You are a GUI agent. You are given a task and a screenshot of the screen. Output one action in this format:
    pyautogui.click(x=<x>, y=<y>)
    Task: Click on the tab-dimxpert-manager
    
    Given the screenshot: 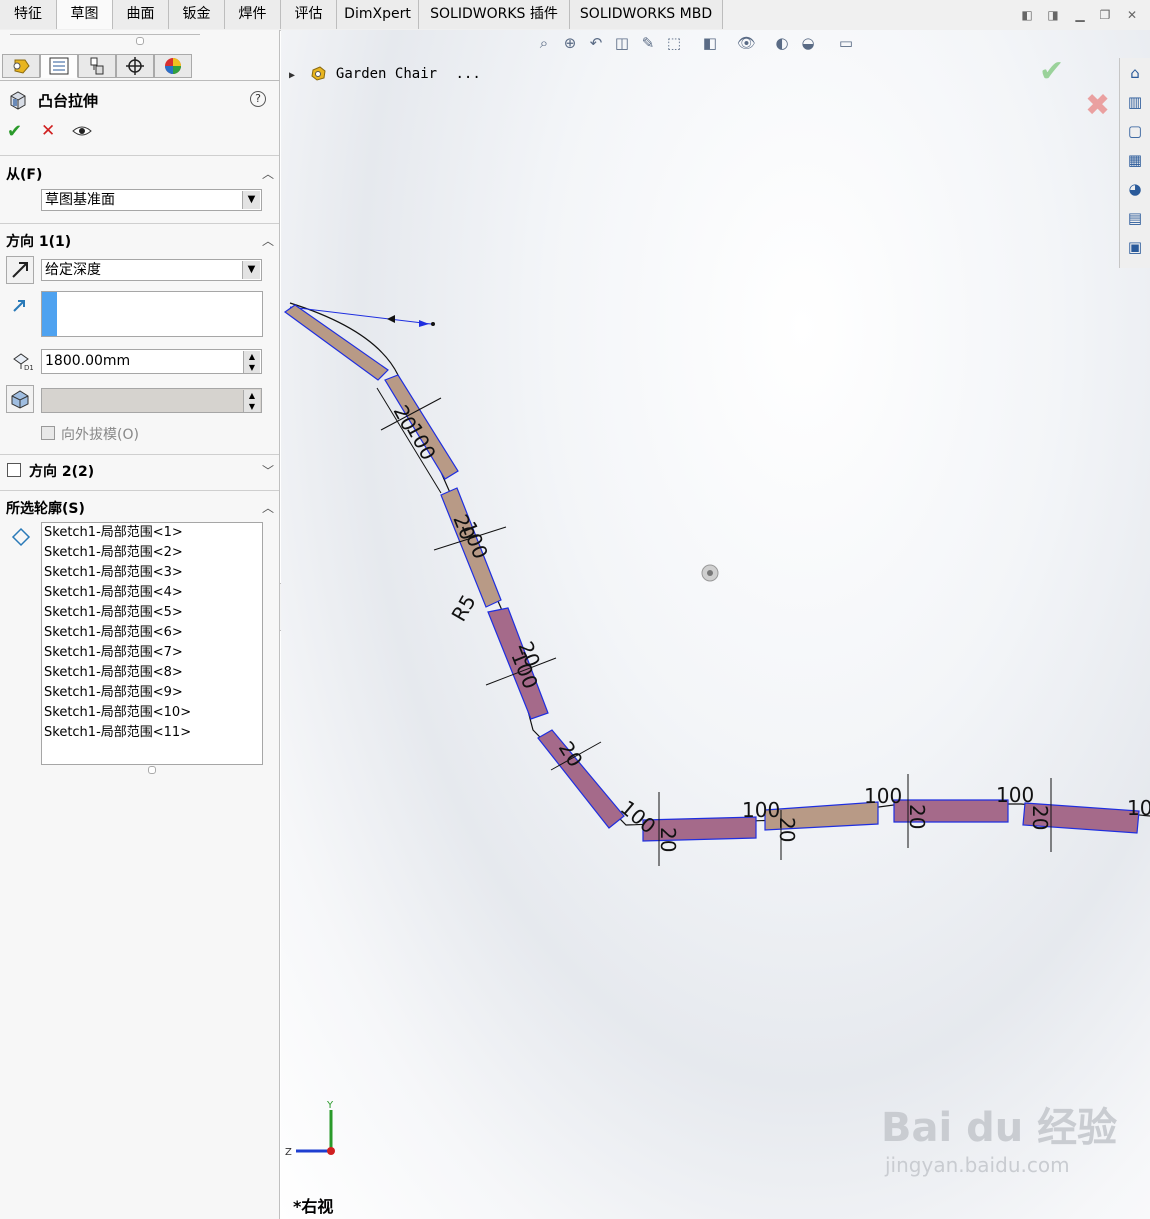 What is the action you would take?
    pyautogui.click(x=135, y=66)
    